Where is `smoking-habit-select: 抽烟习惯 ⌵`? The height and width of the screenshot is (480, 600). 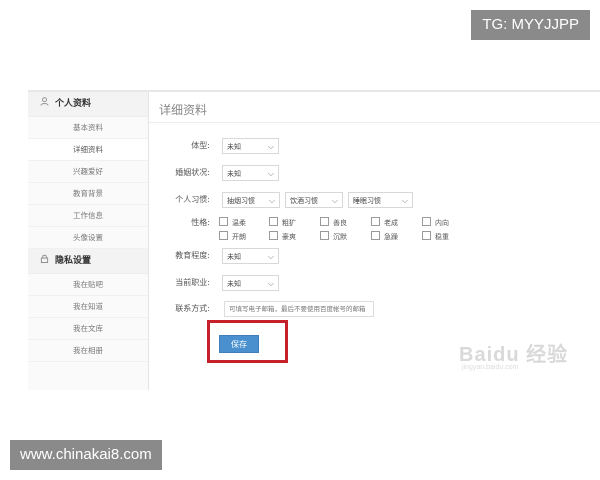
smoking-habit-select: 抽烟习惯 ⌵ is located at coordinates (251, 200).